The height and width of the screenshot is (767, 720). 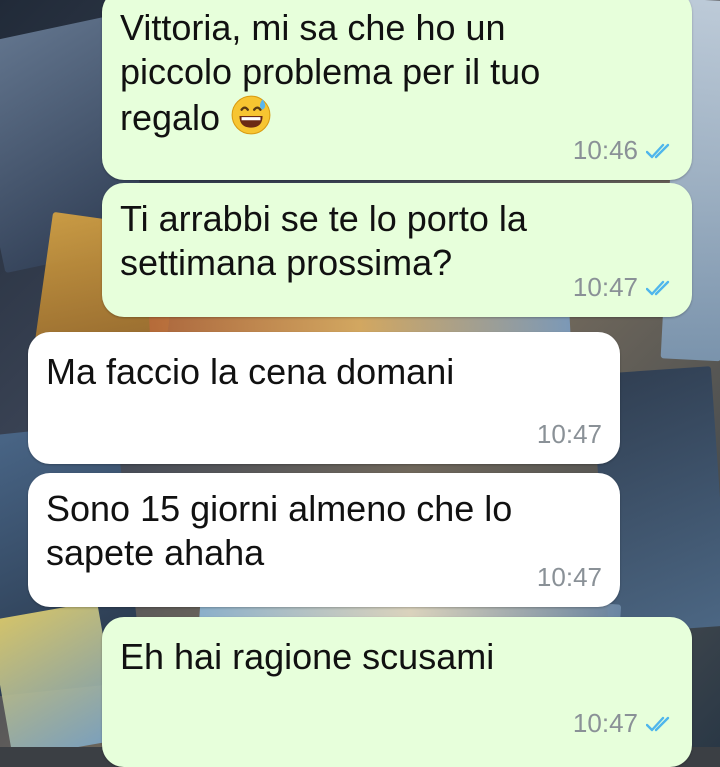 What do you see at coordinates (251, 115) in the screenshot?
I see `grinning-face-with-sweat-emoji` at bounding box center [251, 115].